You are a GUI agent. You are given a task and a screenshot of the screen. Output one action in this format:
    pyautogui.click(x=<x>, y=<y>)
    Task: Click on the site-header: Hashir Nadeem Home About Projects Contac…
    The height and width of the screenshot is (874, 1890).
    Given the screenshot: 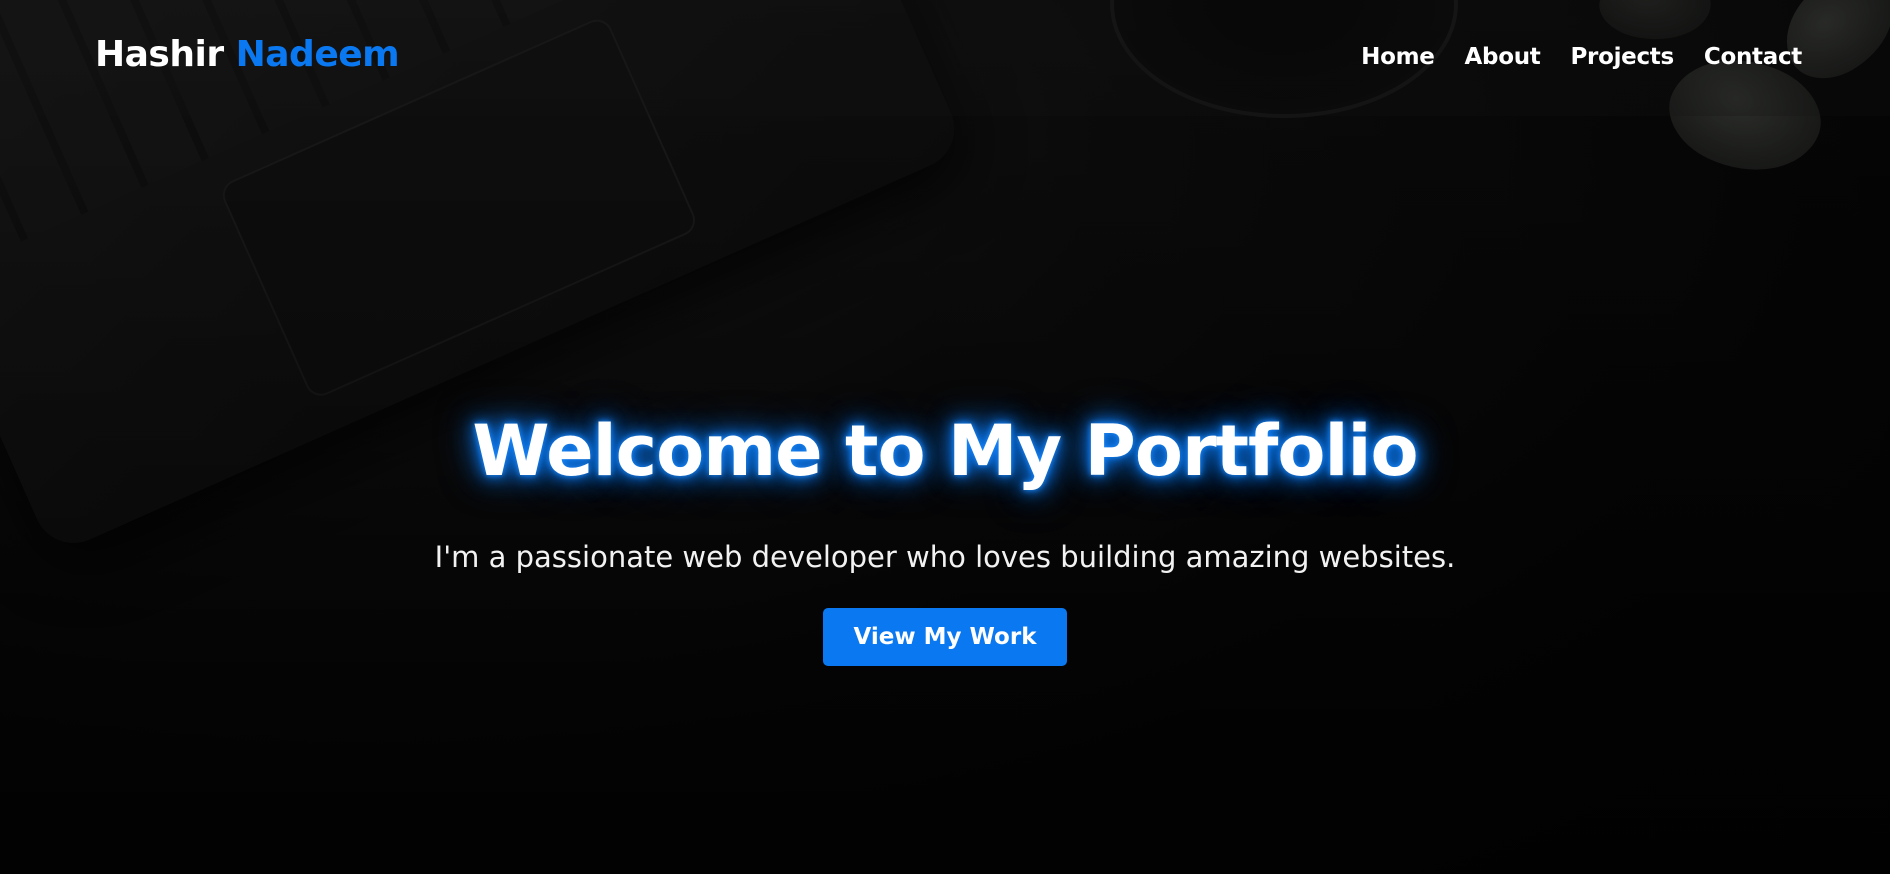 What is the action you would take?
    pyautogui.click(x=945, y=58)
    